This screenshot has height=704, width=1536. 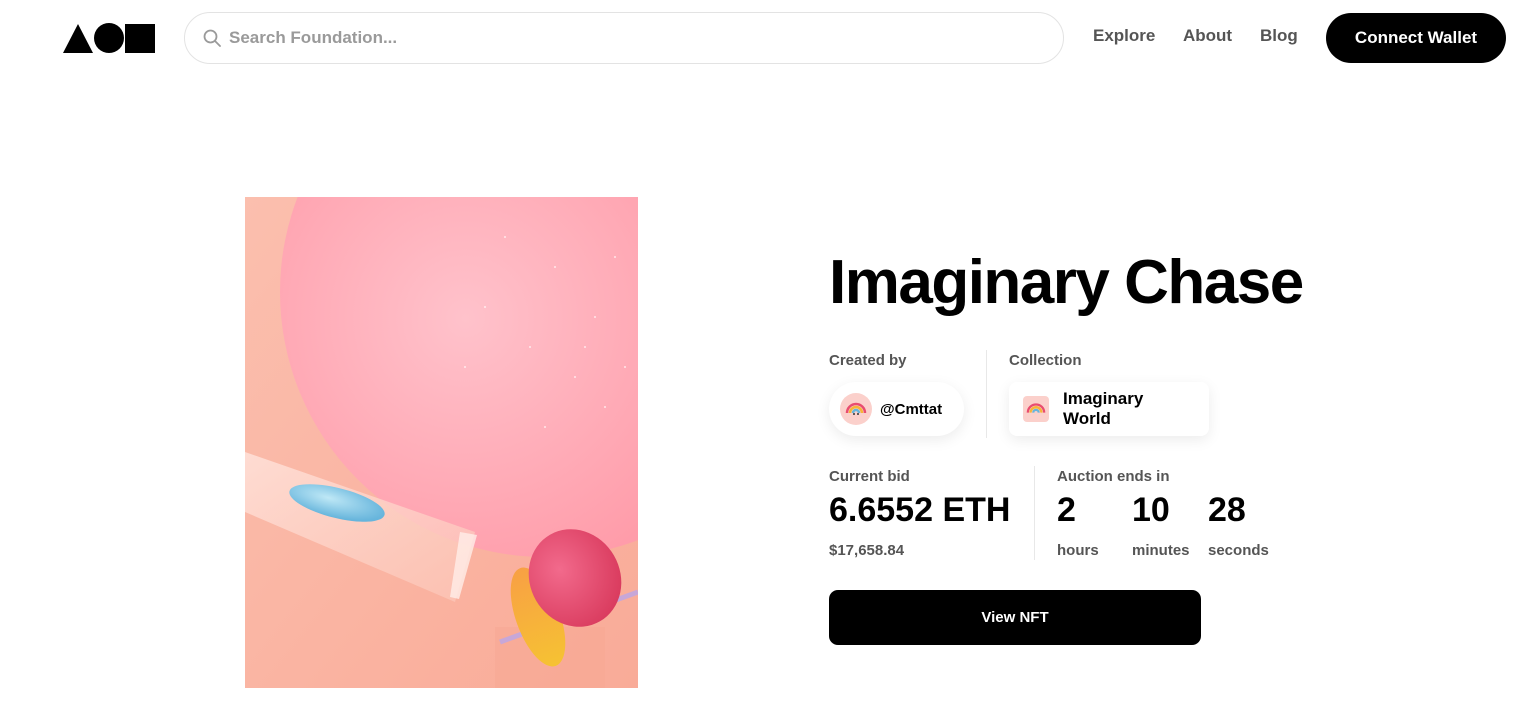 I want to click on countdown-minutes: 10, so click(x=1151, y=510).